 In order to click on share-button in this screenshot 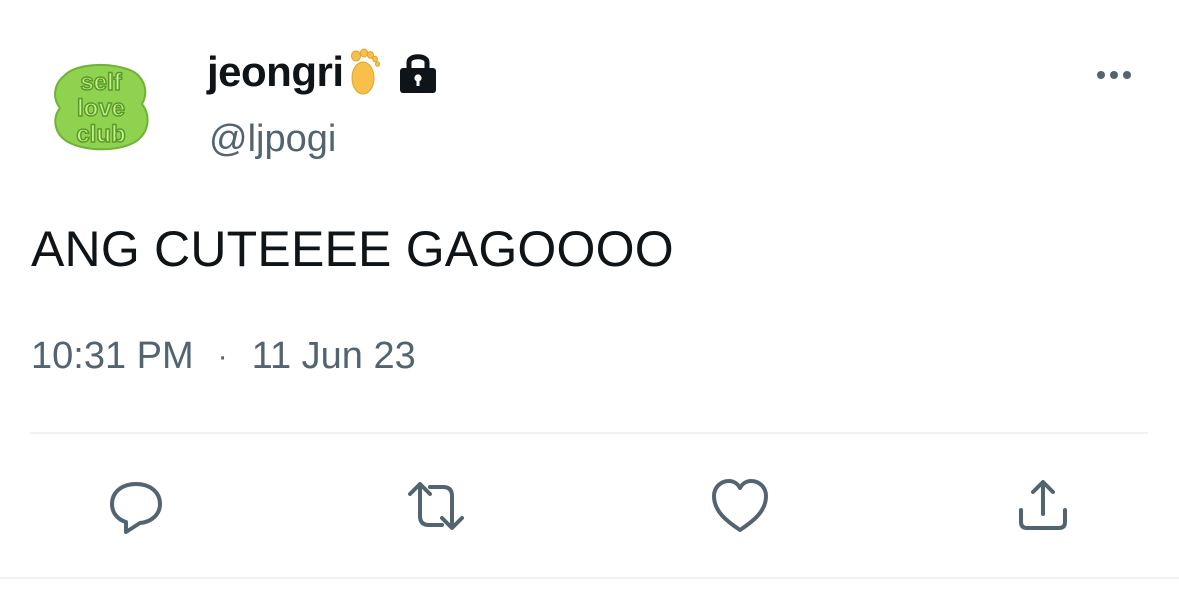, I will do `click(1043, 506)`.